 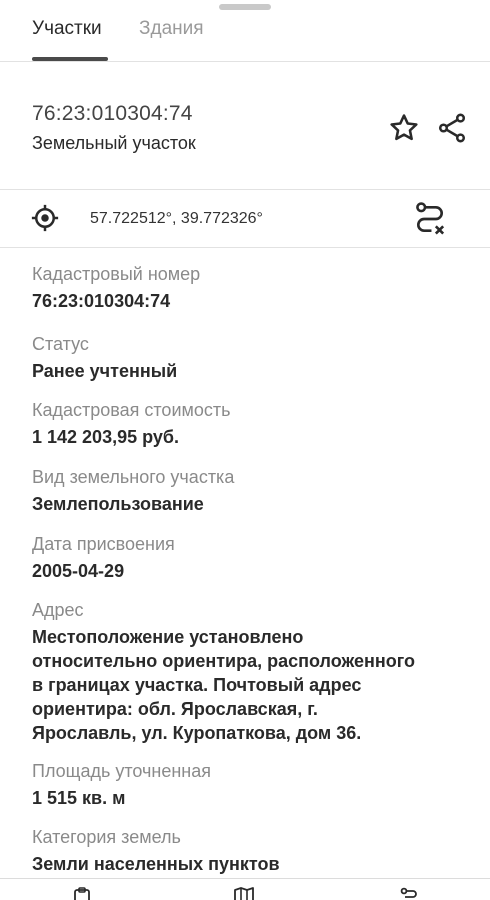 I want to click on target-icon, so click(x=45, y=218).